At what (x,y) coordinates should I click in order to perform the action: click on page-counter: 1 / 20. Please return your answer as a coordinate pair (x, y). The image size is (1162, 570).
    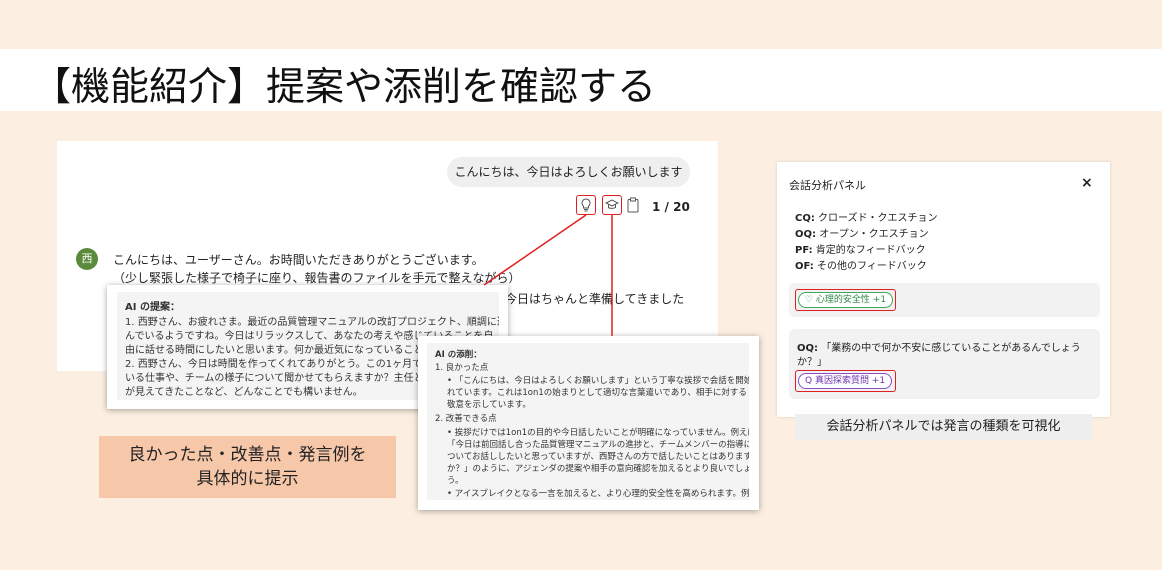
    Looking at the image, I should click on (671, 207).